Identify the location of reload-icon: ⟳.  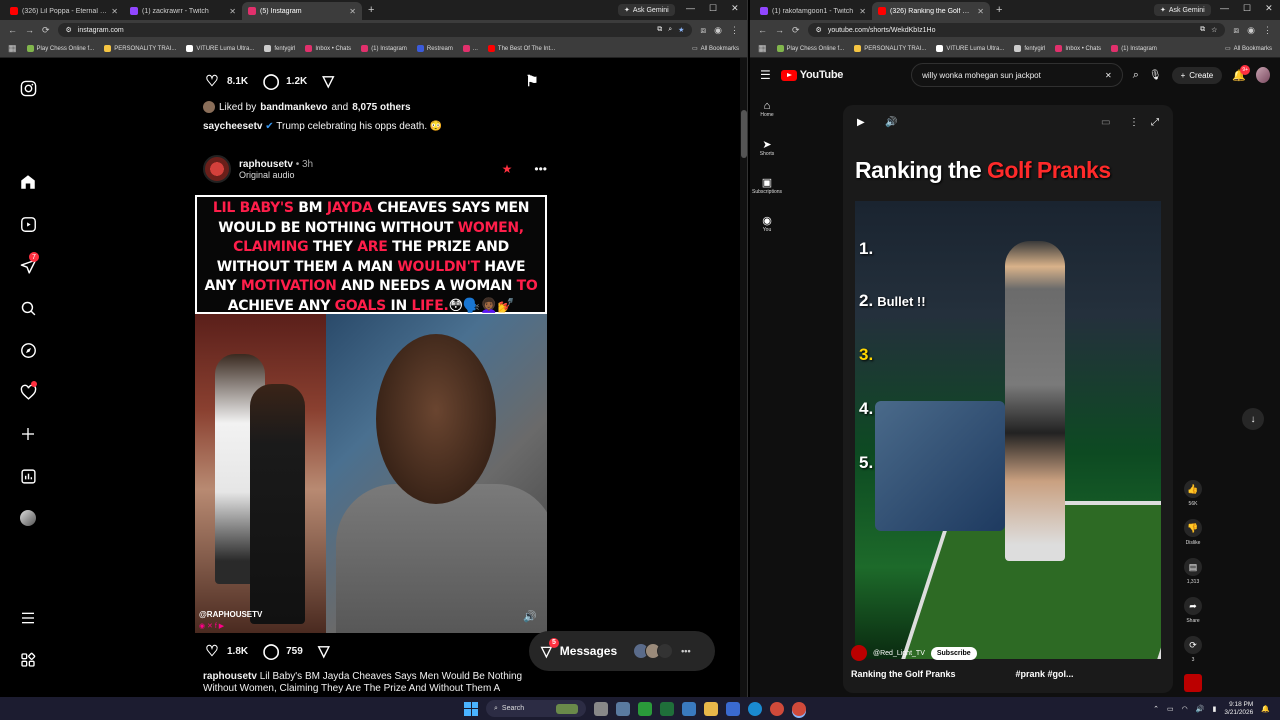
(796, 30).